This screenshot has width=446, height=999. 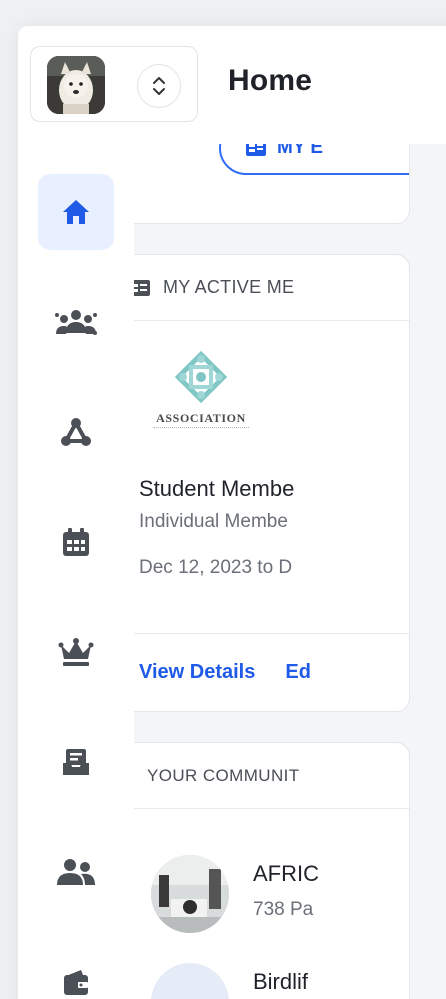 What do you see at coordinates (201, 428) in the screenshot?
I see `logo-divider` at bounding box center [201, 428].